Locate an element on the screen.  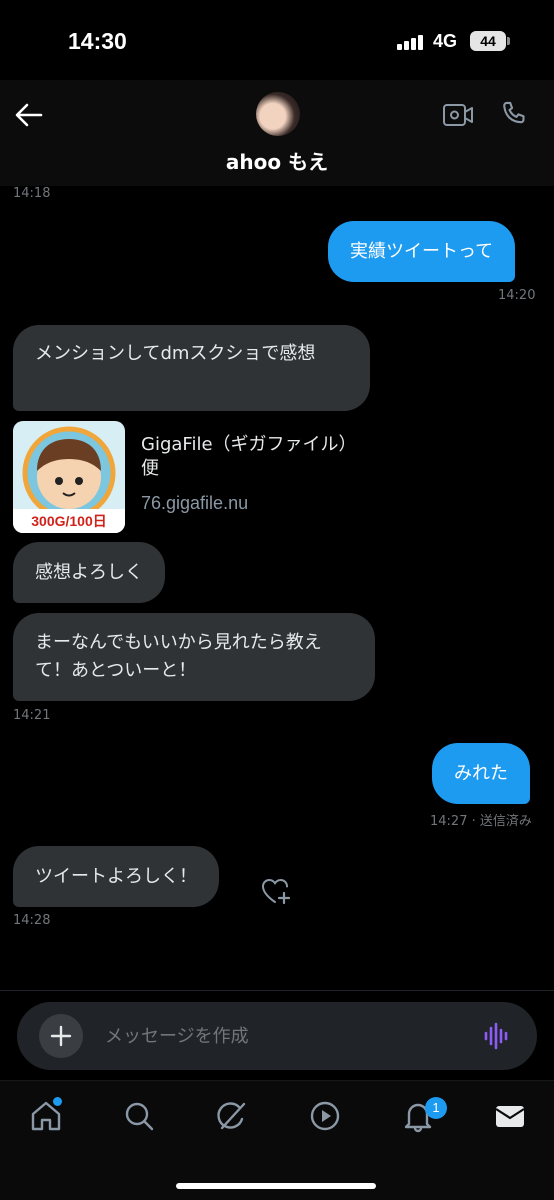
status-bar: 14:30 4G 44 is located at coordinates (277, 40).